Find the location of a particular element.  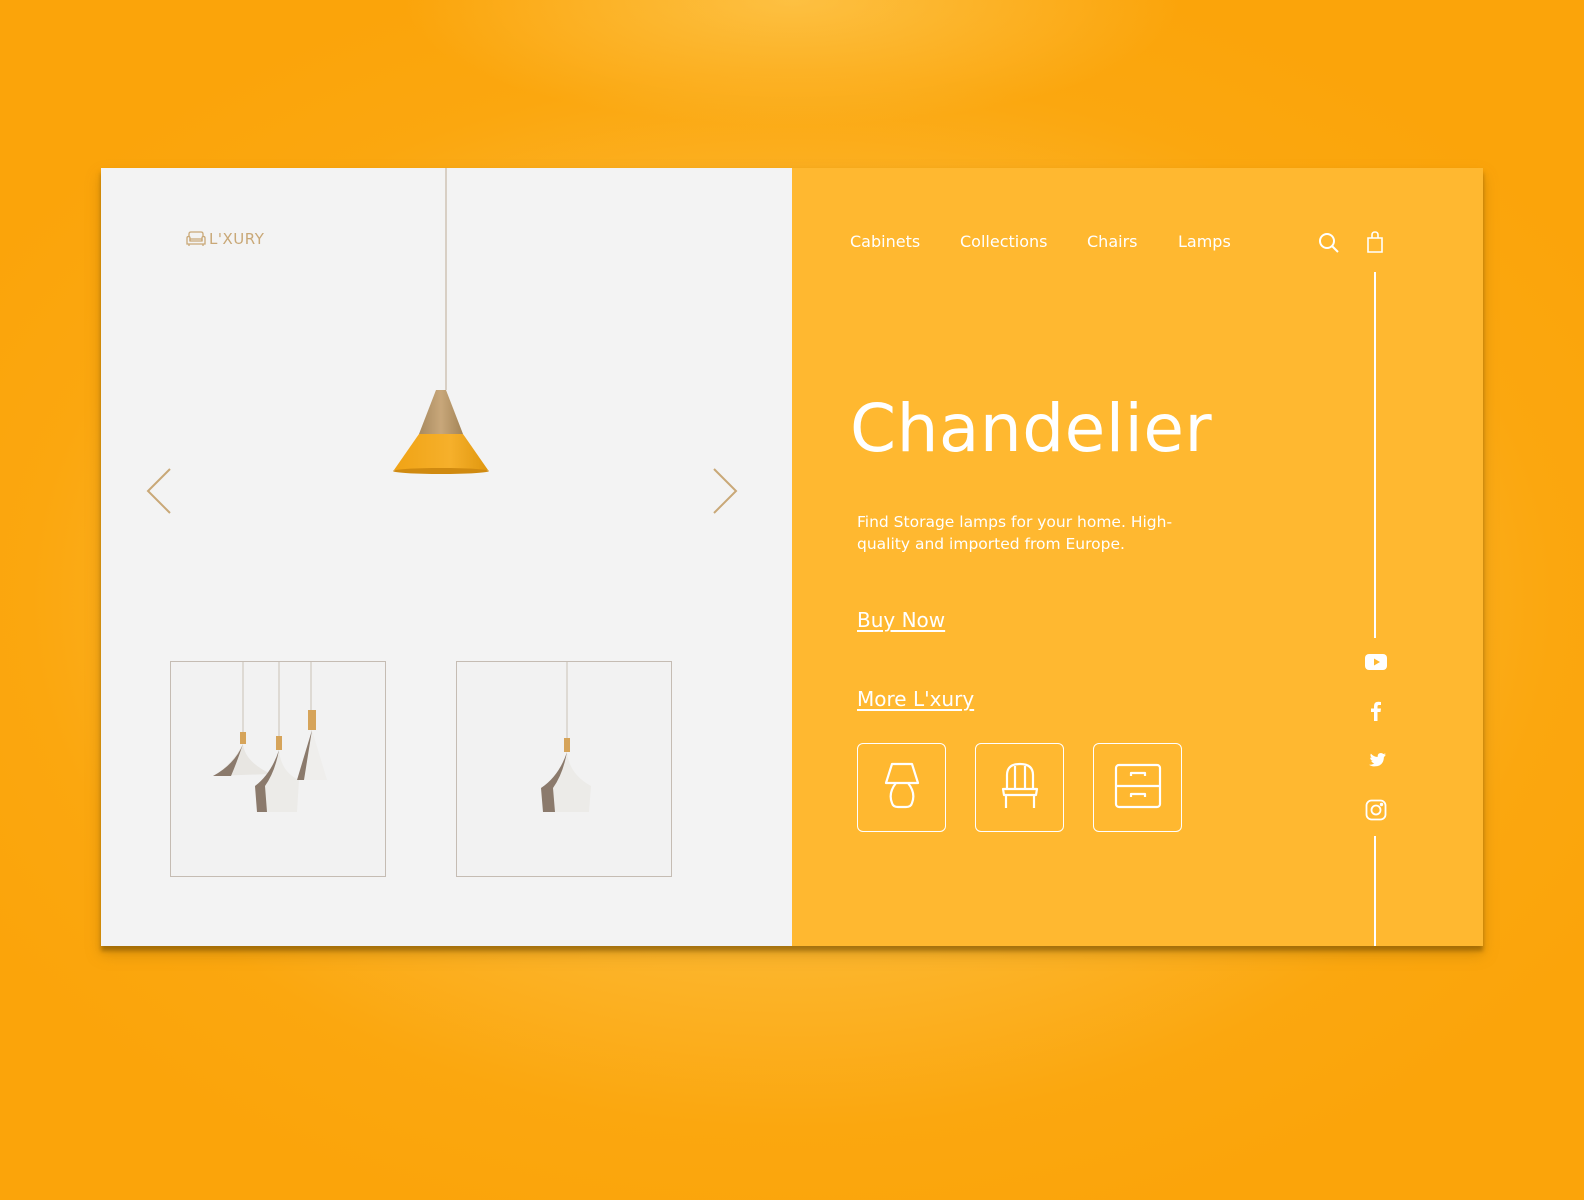

thumbnail-single-pendant-lamp is located at coordinates (564, 769).